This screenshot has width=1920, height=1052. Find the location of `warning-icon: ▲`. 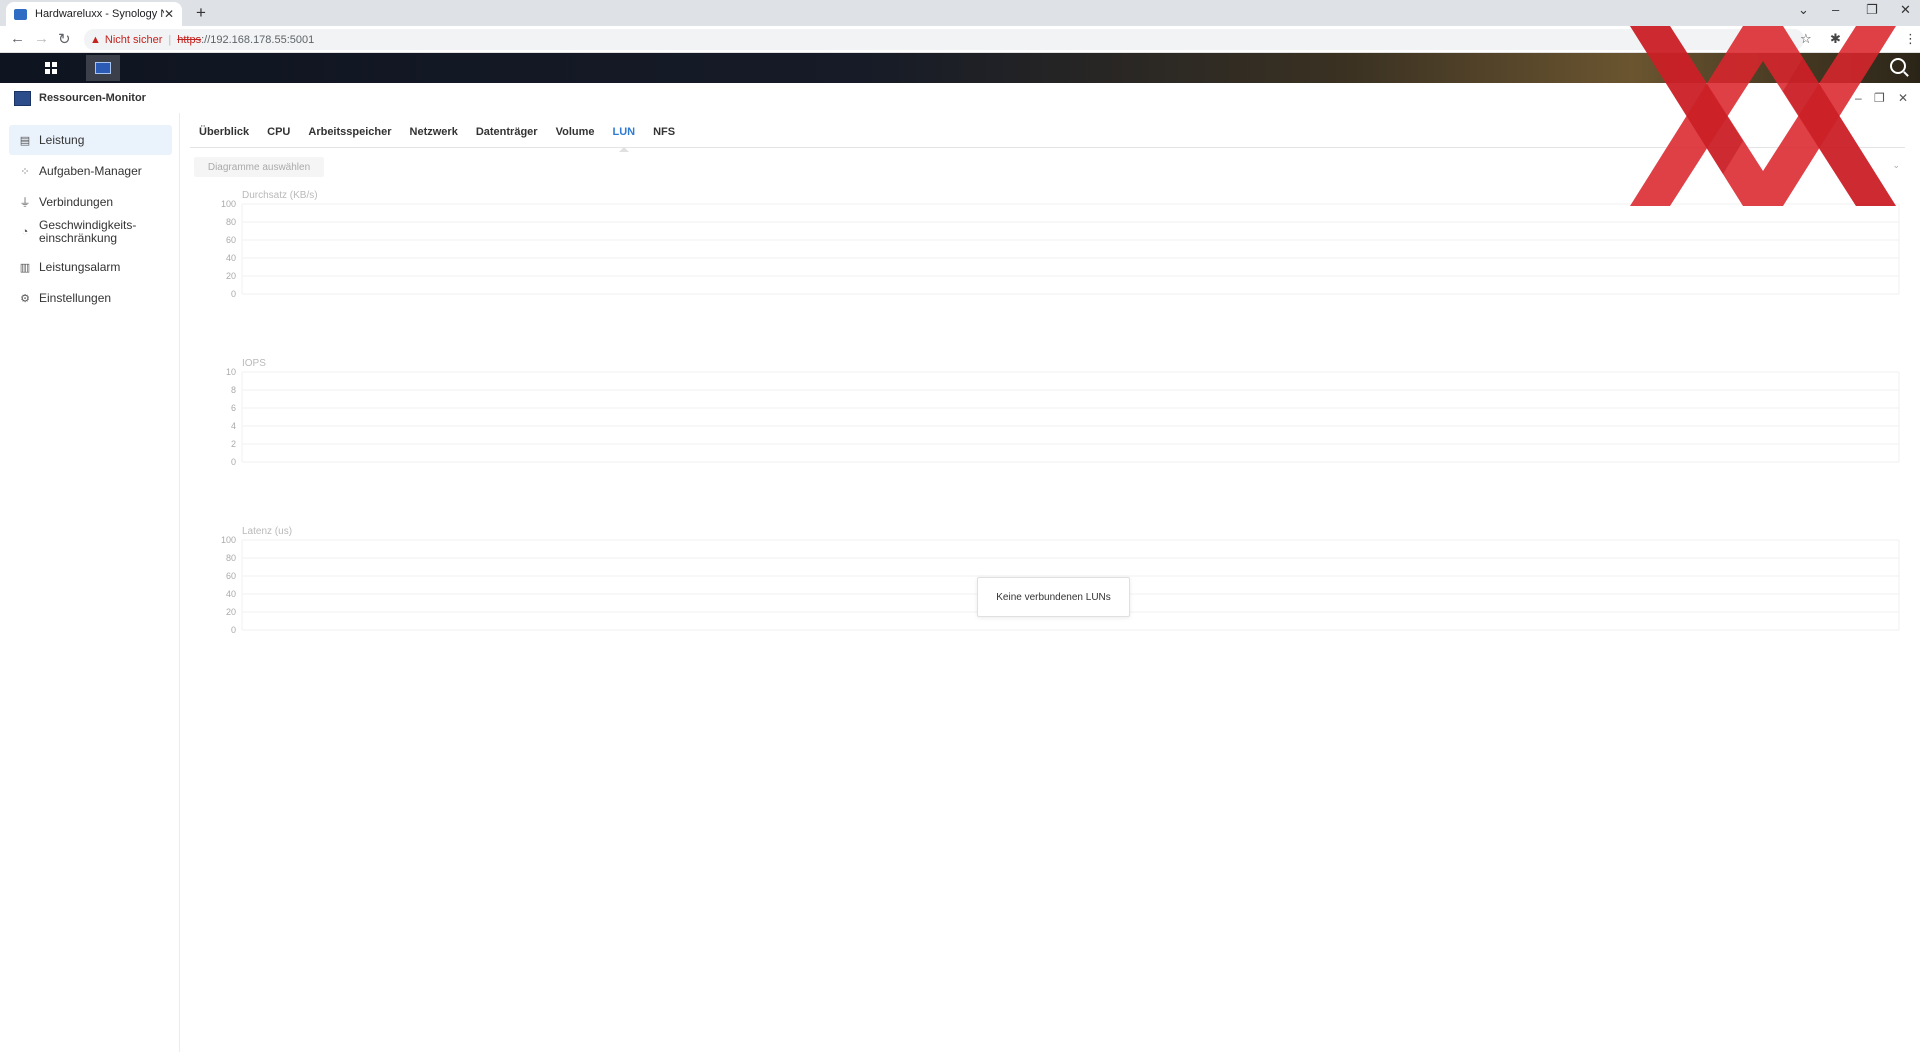

warning-icon: ▲ is located at coordinates (95, 39).